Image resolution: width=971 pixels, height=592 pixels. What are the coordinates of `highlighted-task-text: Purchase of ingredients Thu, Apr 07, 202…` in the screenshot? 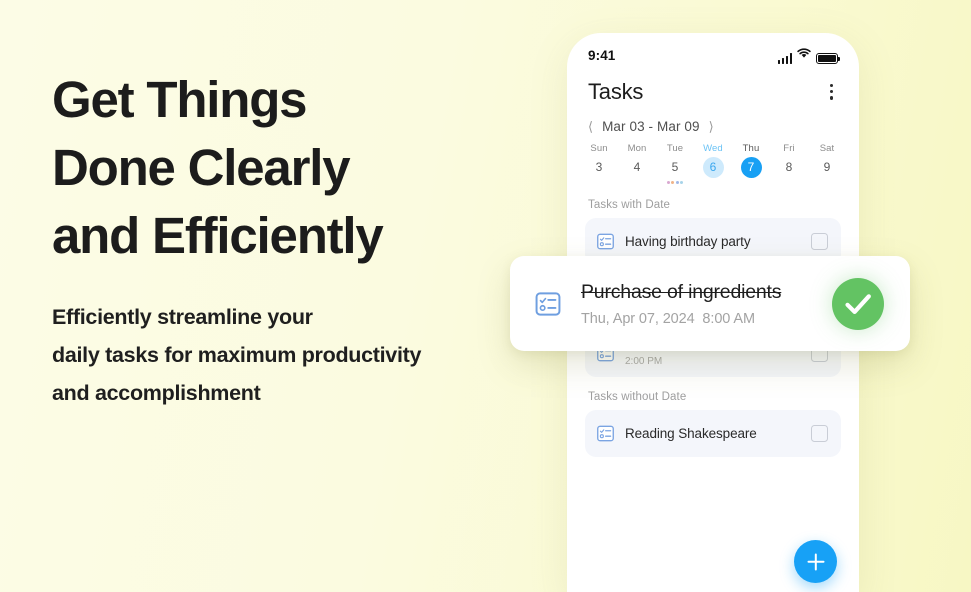 It's located at (697, 304).